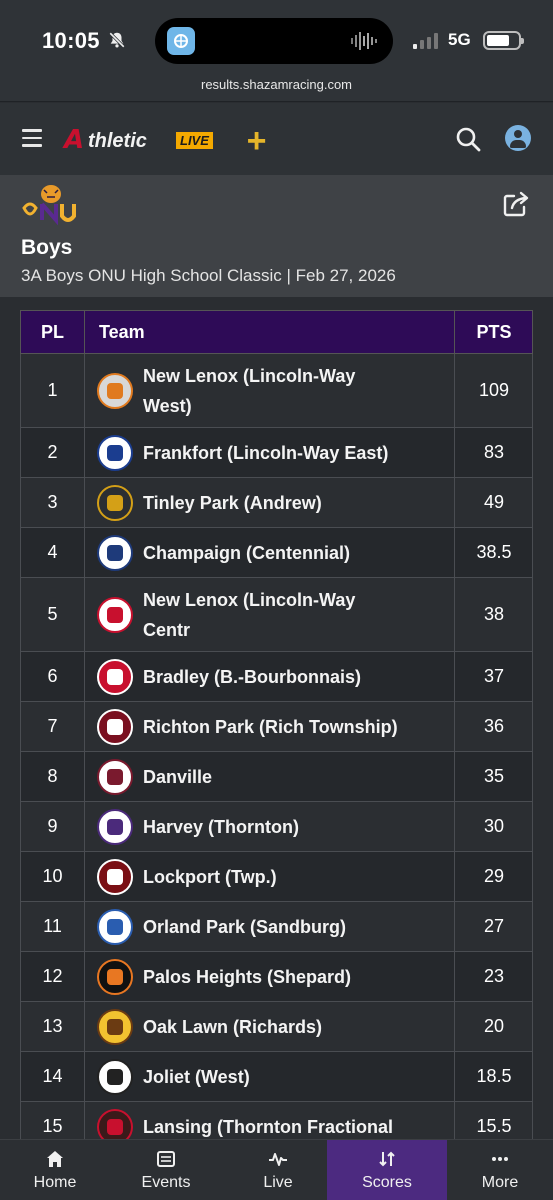 Image resolution: width=553 pixels, height=1200 pixels. I want to click on app-activity-icon, so click(181, 41).